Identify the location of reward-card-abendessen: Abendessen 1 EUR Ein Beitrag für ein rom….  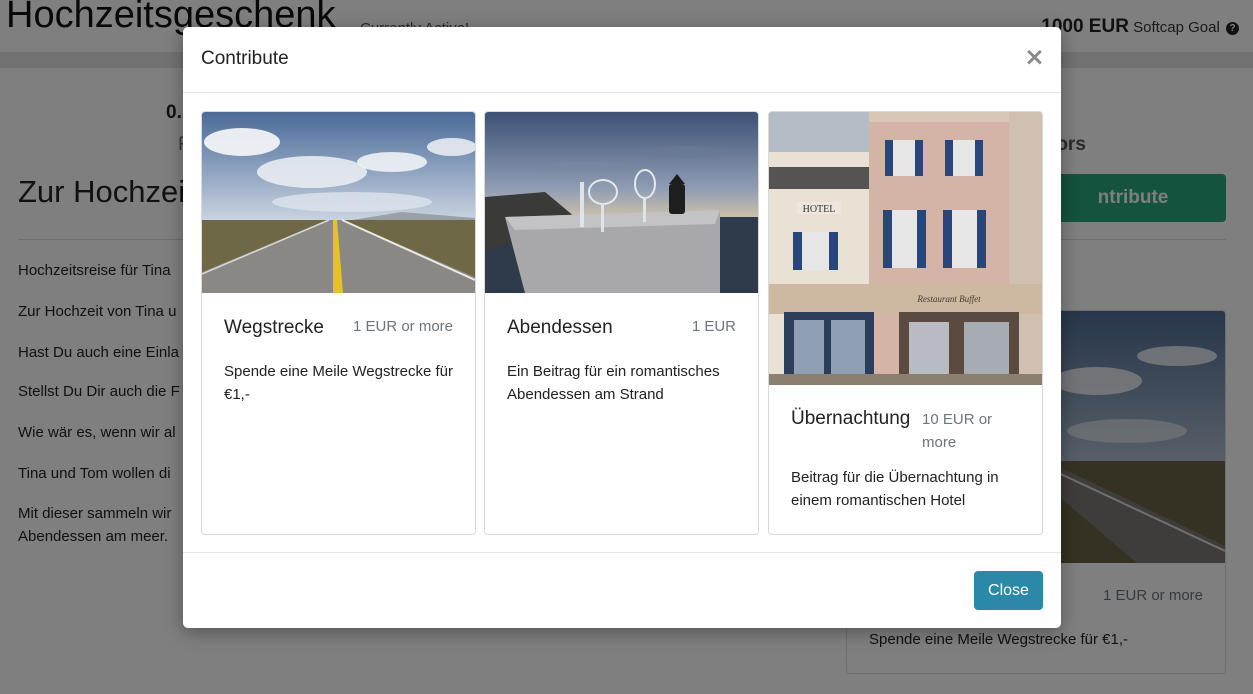
(621, 323).